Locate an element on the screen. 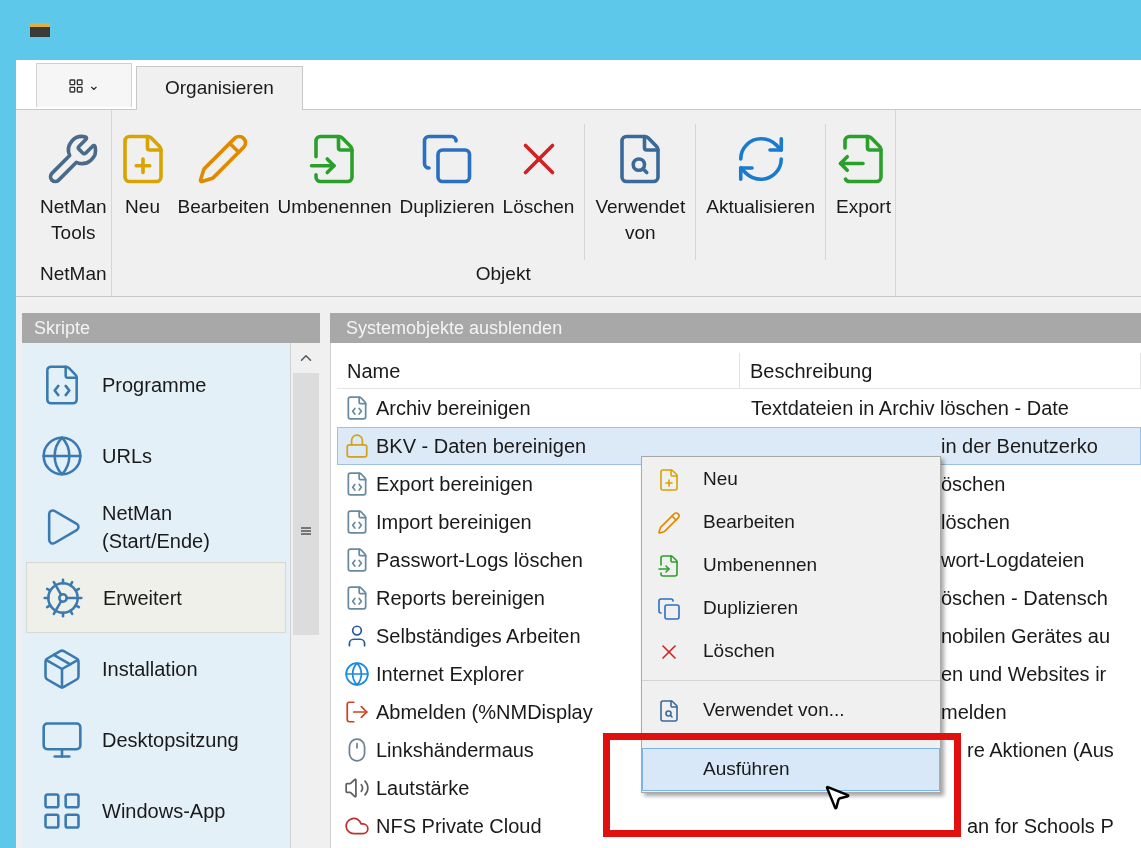  name-cell-text: Internet Explorer is located at coordinates (450, 674).